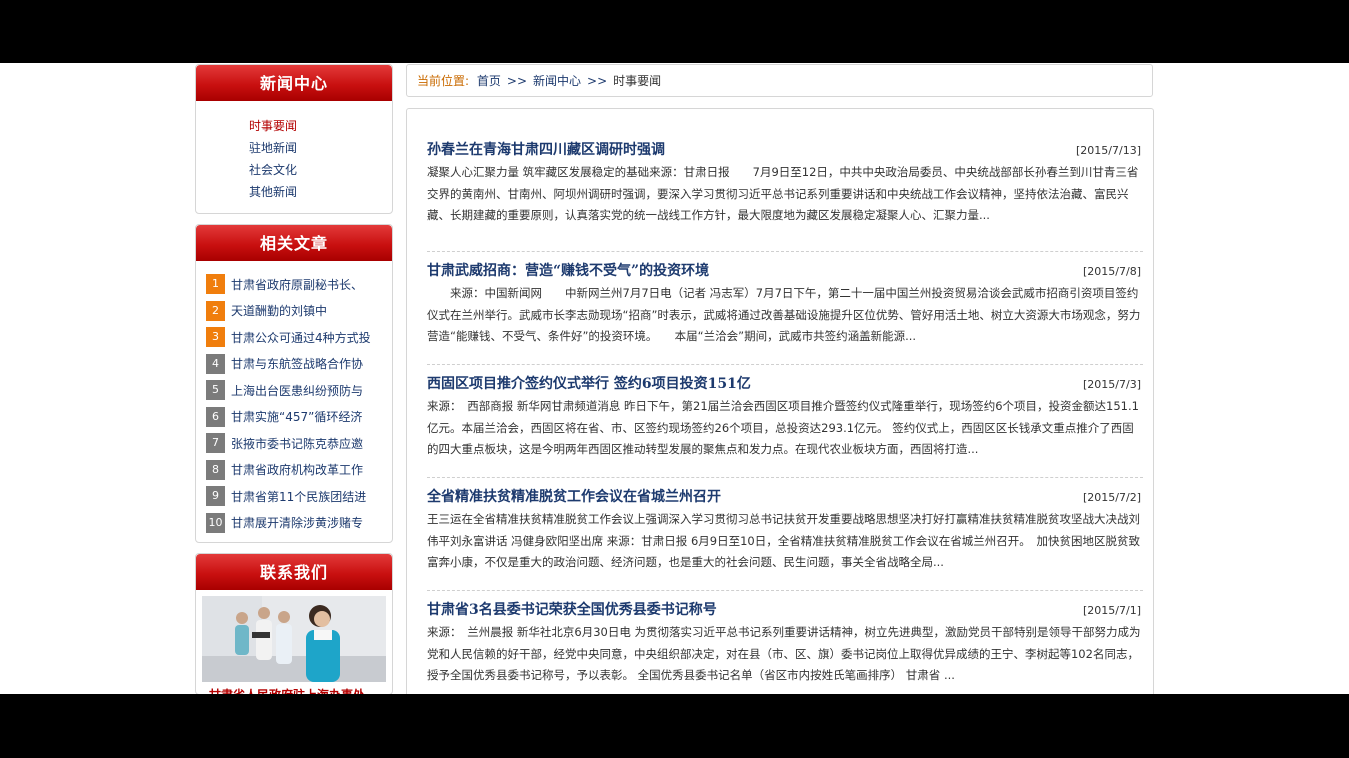 The image size is (1349, 758). I want to click on breadcrumb: 当前位置: 首页 >> 新闻中心 >> 时事要闻, so click(779, 80).